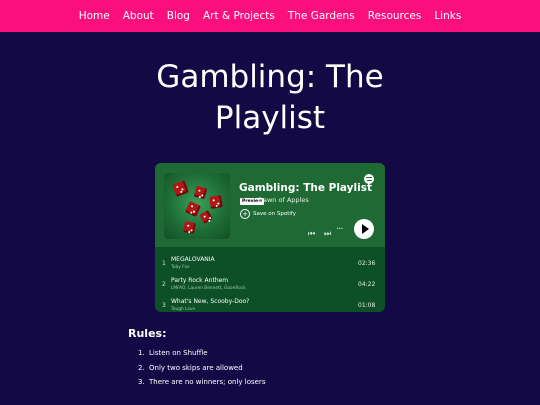  Describe the element at coordinates (270, 118) in the screenshot. I see `page-title-line2: Playlist` at that location.